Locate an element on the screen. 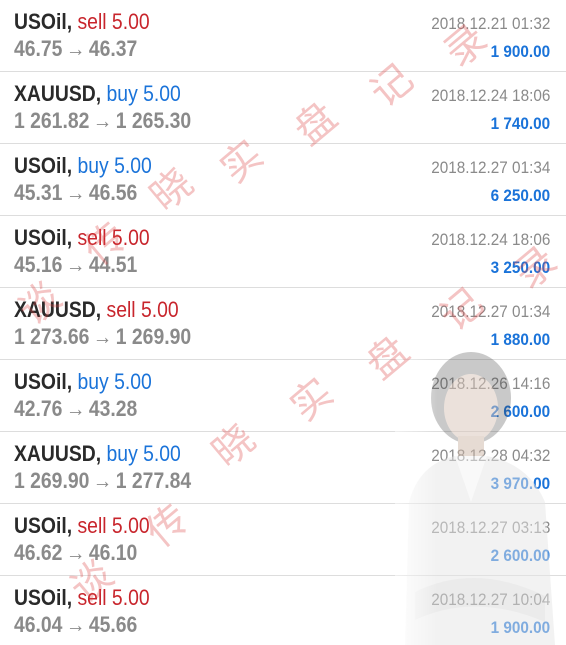 The width and height of the screenshot is (566, 645). open-price: 45.16 is located at coordinates (38, 264).